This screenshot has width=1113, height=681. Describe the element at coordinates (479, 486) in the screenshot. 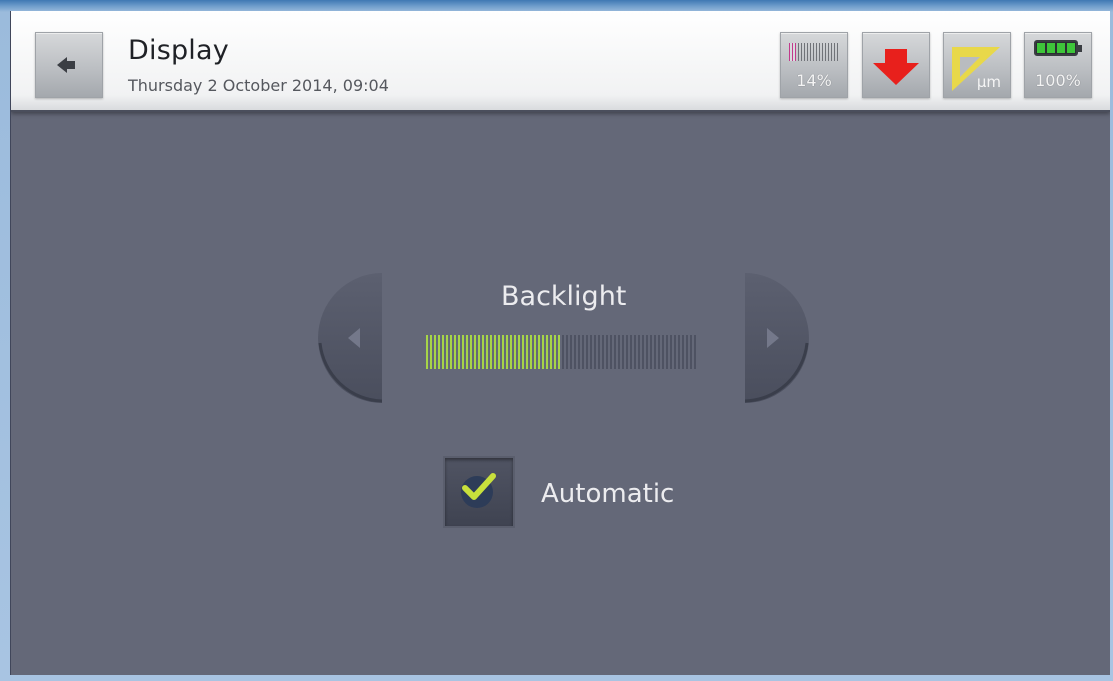

I see `checkmark-icon` at that location.